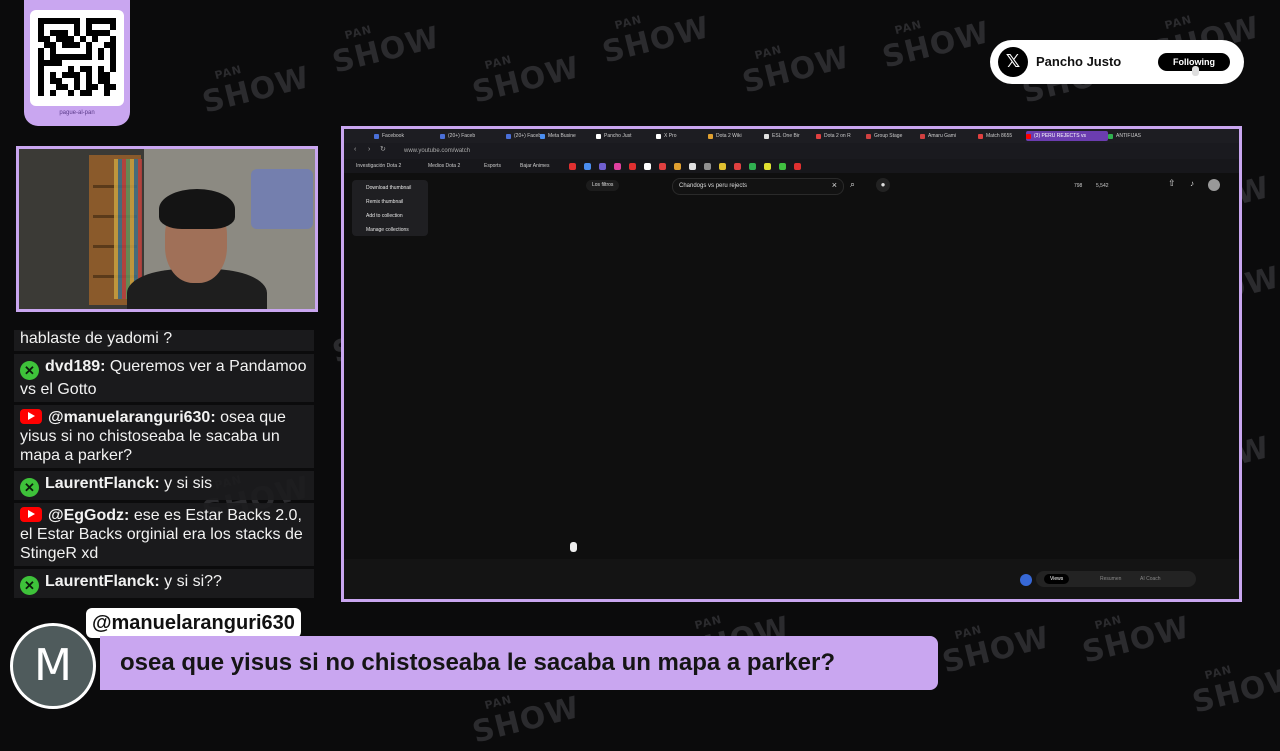 The width and height of the screenshot is (1280, 751). What do you see at coordinates (384, 202) in the screenshot?
I see `menu-item: Remix thumbnail` at bounding box center [384, 202].